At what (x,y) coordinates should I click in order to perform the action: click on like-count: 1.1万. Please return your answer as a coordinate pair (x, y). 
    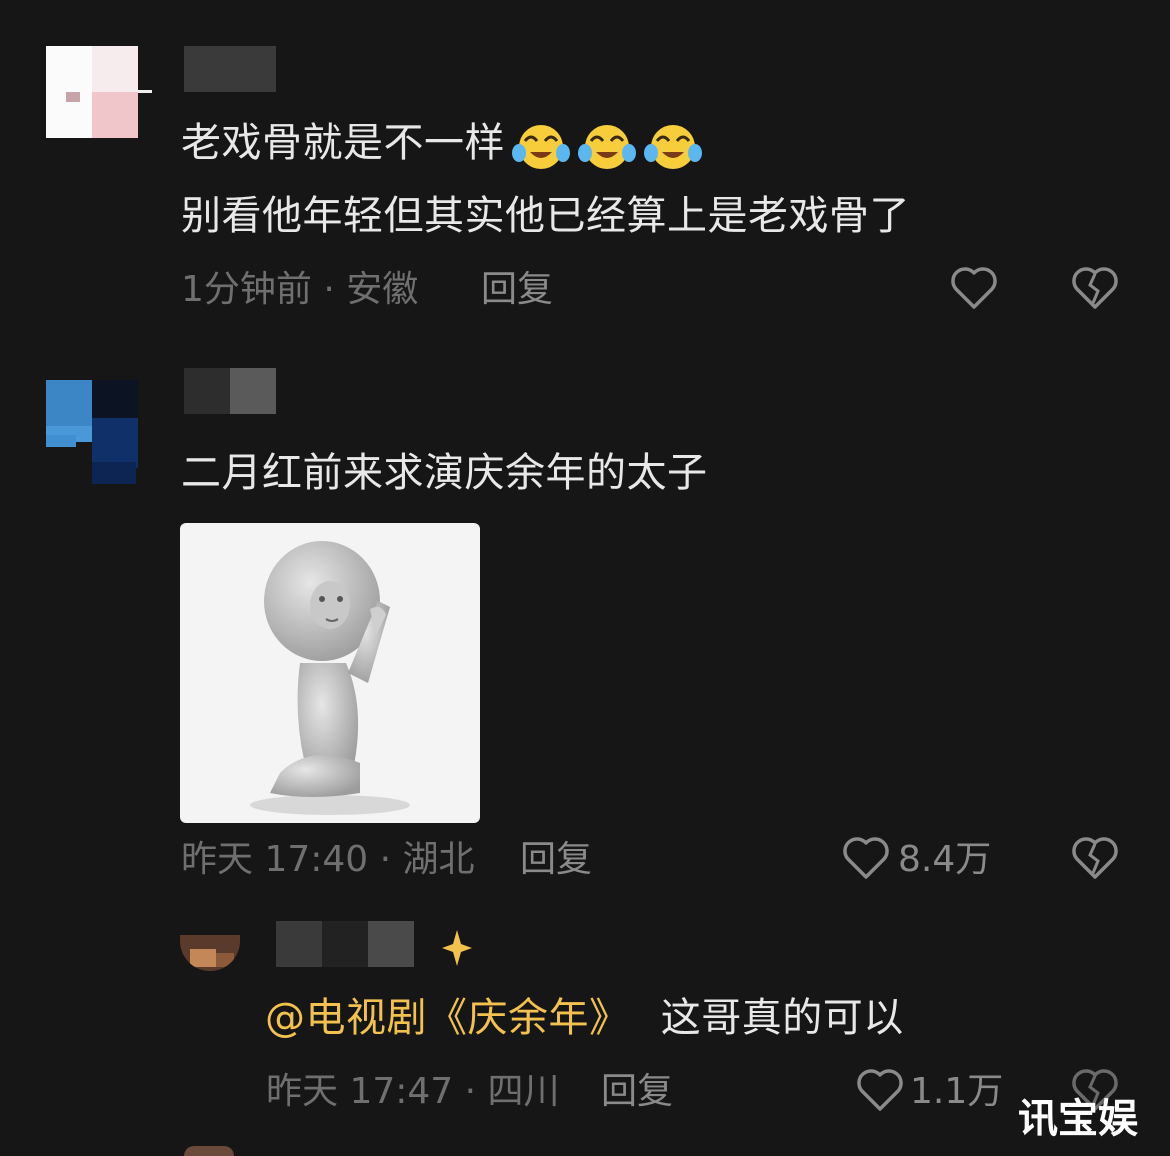
    Looking at the image, I should click on (957, 1091).